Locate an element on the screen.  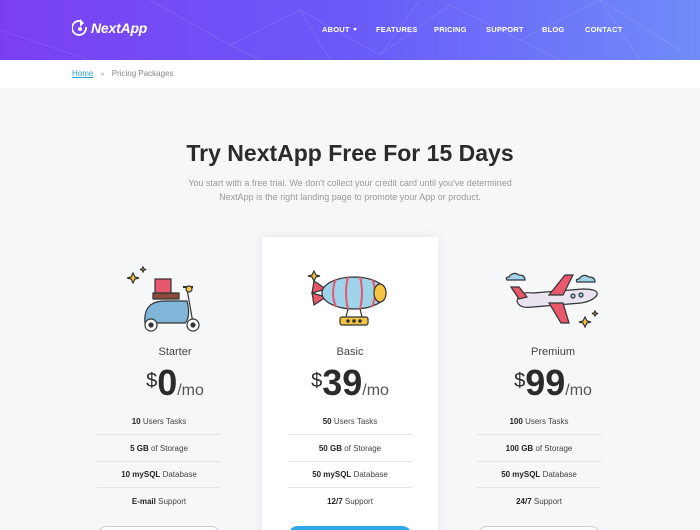
nav-item-label: ABOUT is located at coordinates (336, 29).